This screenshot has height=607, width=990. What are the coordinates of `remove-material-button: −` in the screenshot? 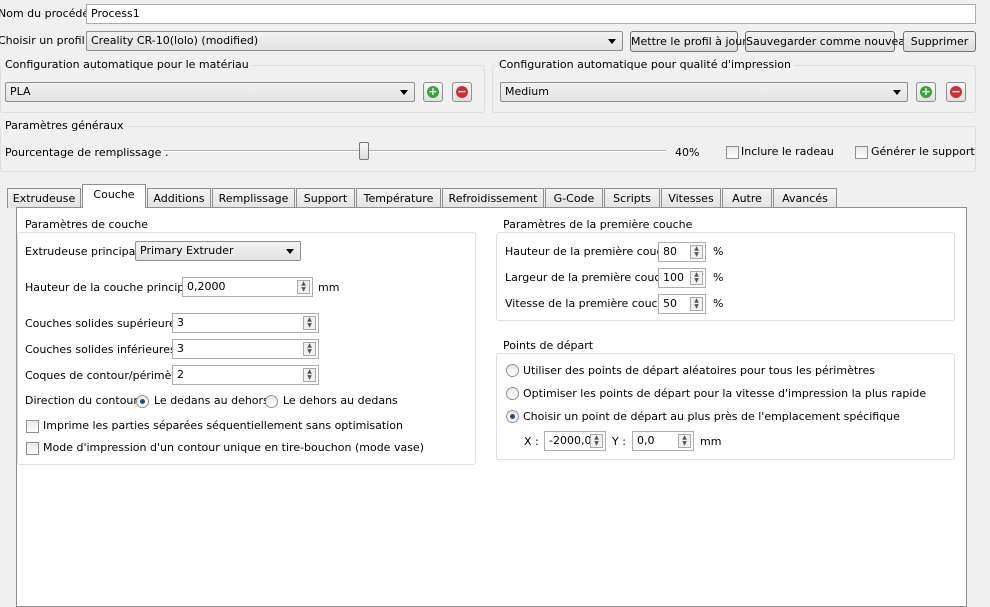 It's located at (462, 92).